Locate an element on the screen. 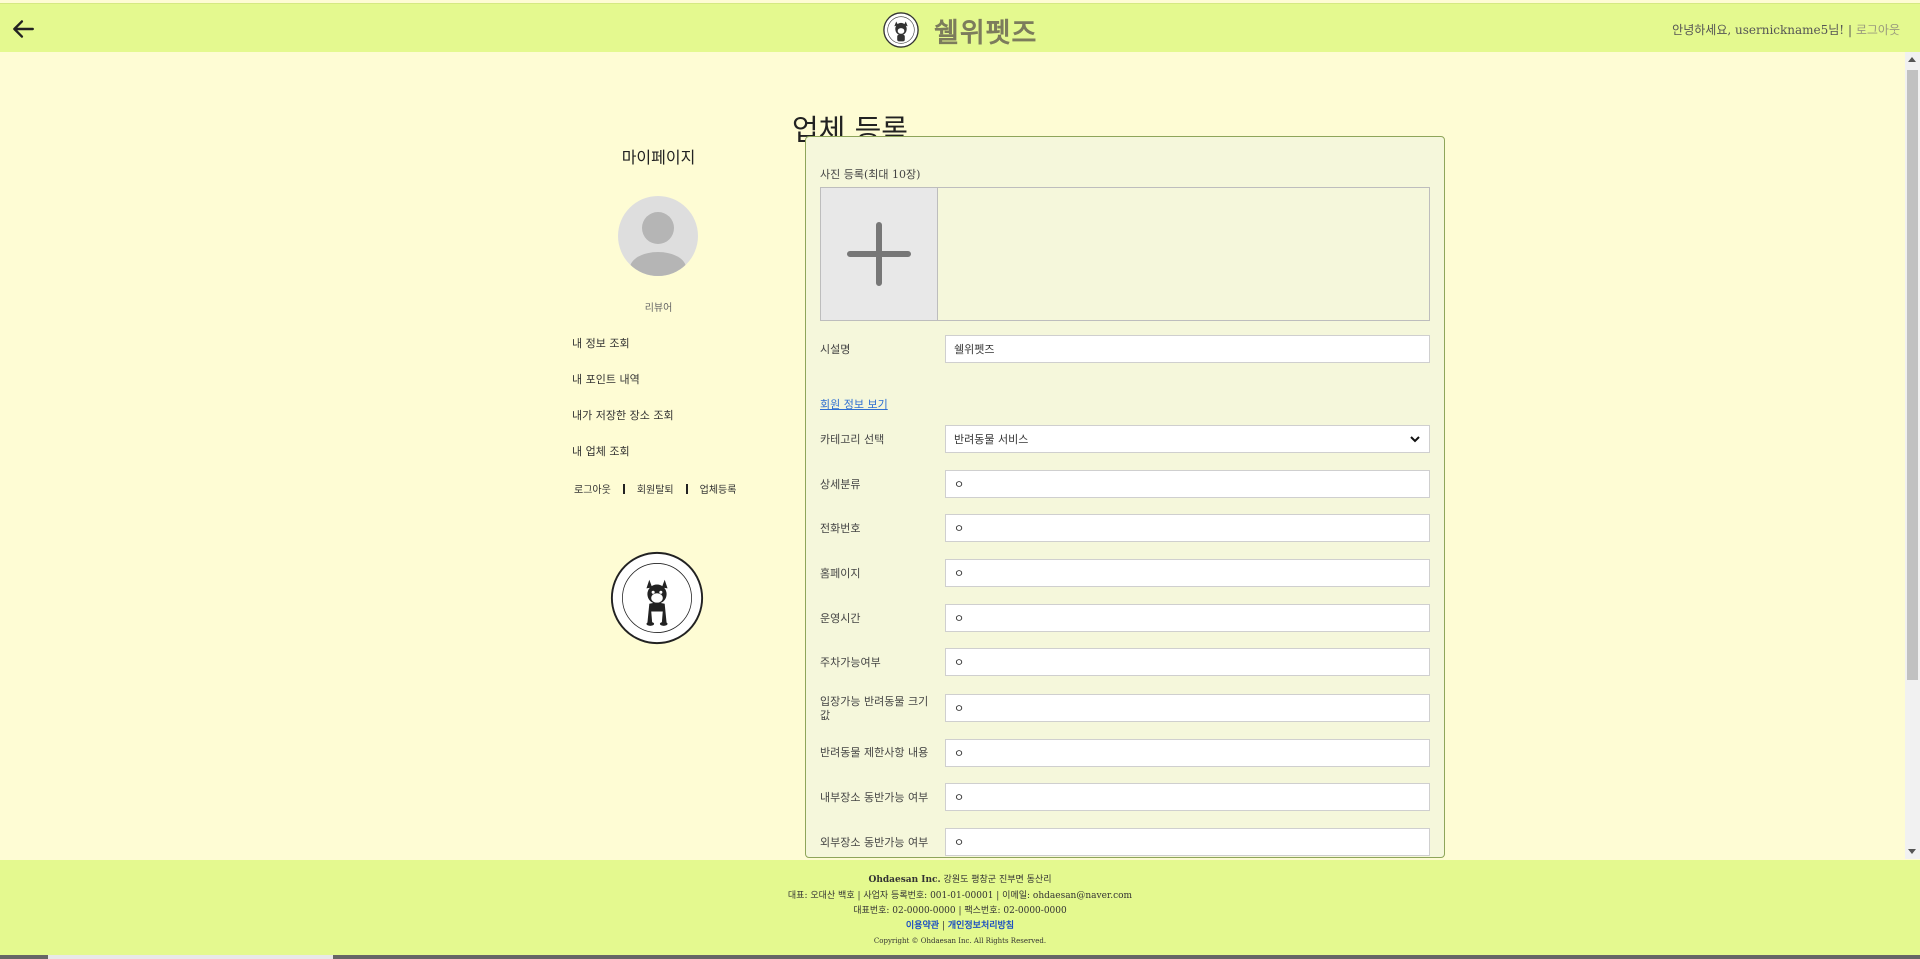  pet-restrictions-input: ㅇ is located at coordinates (1187, 753).